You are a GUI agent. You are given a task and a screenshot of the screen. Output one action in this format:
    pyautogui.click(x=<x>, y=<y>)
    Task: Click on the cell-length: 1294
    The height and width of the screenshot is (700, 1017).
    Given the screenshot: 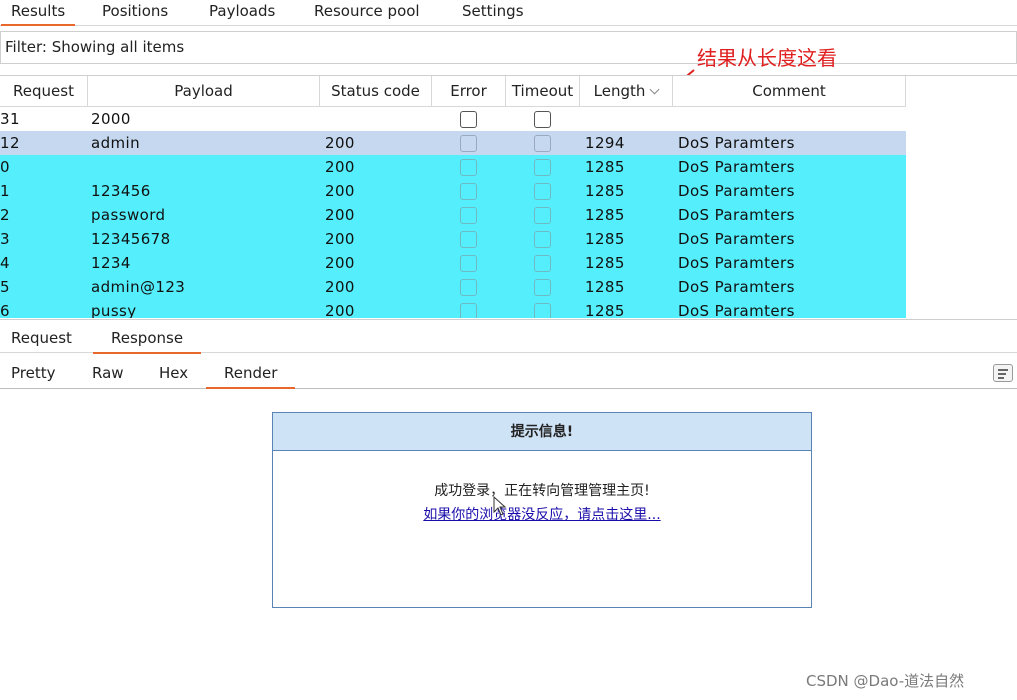 What is the action you would take?
    pyautogui.click(x=605, y=143)
    